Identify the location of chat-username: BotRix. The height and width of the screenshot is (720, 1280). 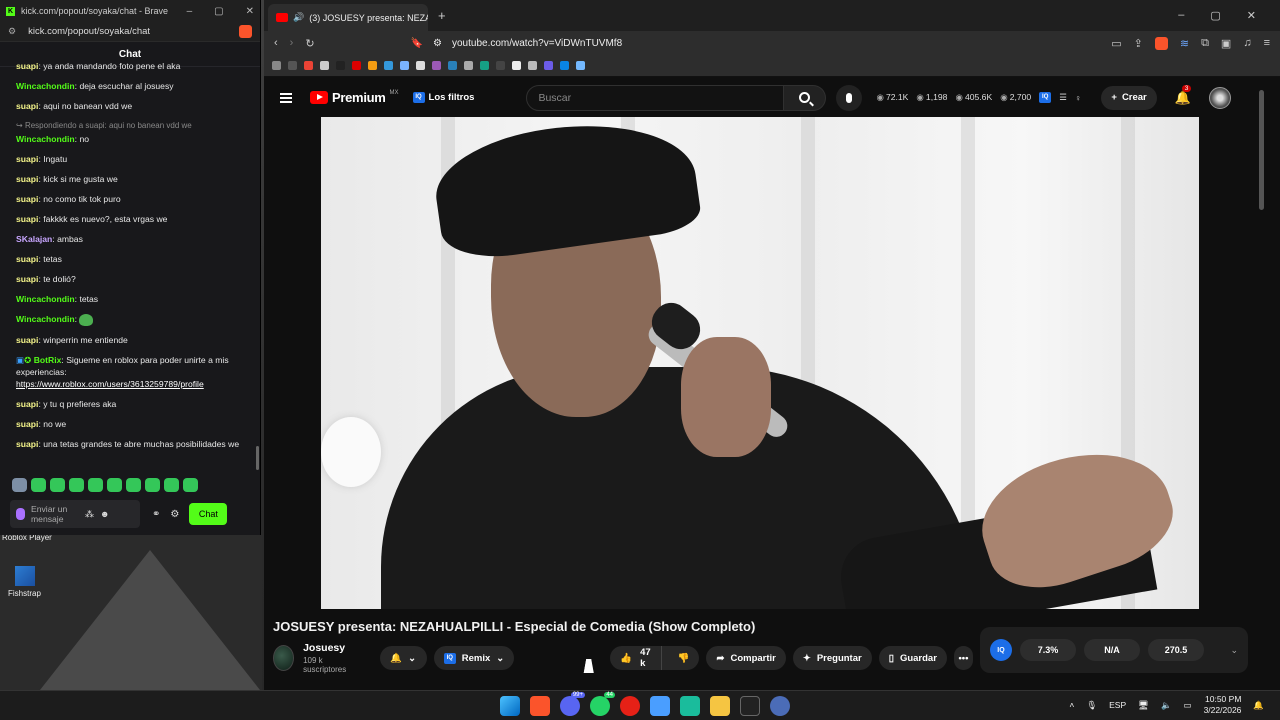
(48, 360).